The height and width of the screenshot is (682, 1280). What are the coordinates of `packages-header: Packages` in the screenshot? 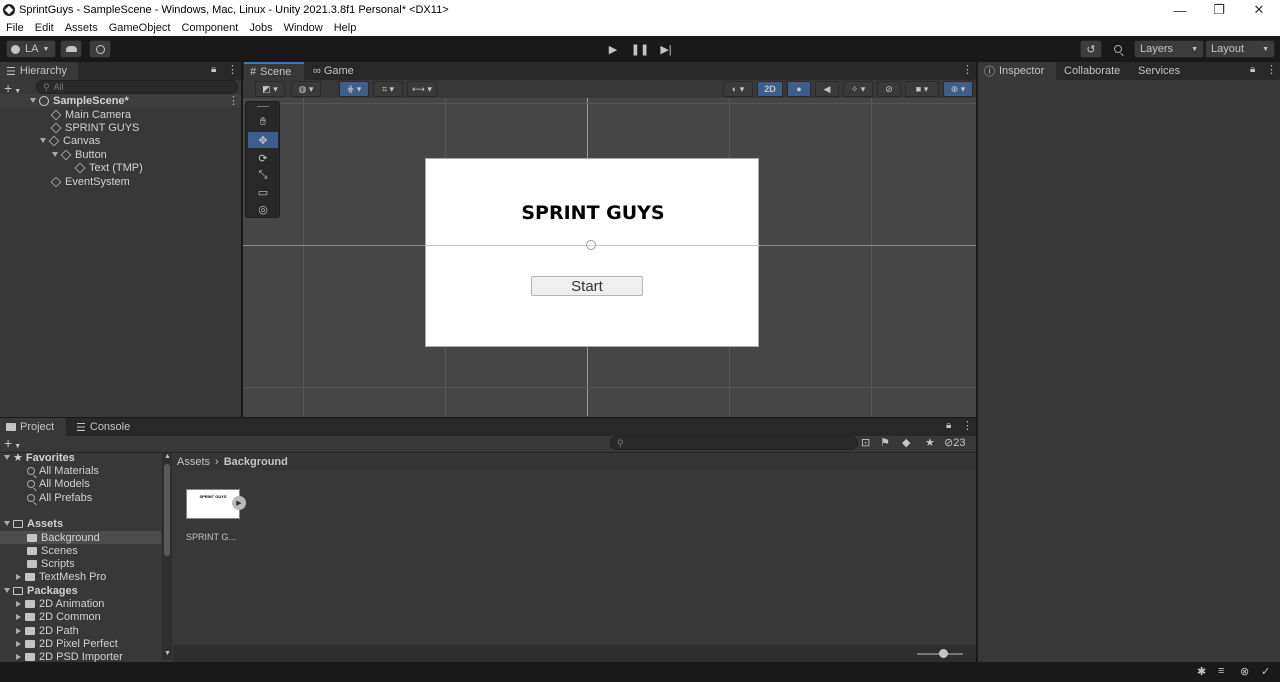 It's located at (41, 590).